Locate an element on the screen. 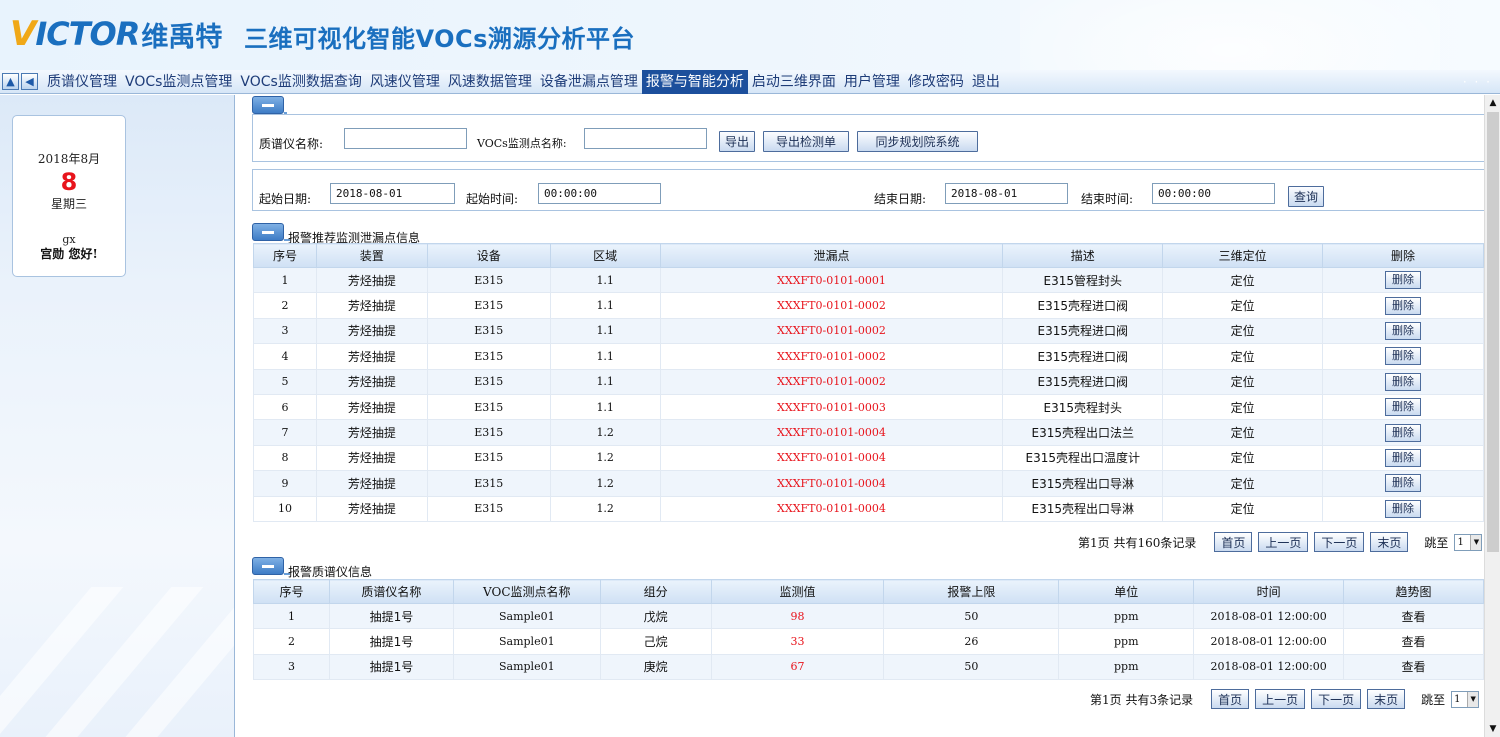 This screenshot has height=737, width=1500. column-header: 质谱仪名称 is located at coordinates (391, 591).